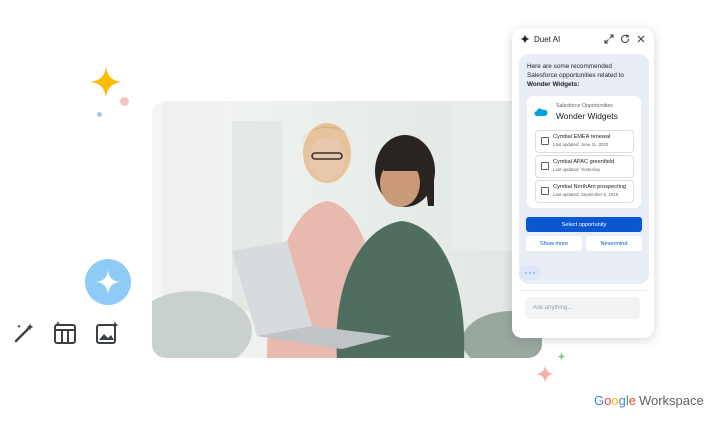  What do you see at coordinates (583, 40) in the screenshot?
I see `panel-header: Duet AI` at bounding box center [583, 40].